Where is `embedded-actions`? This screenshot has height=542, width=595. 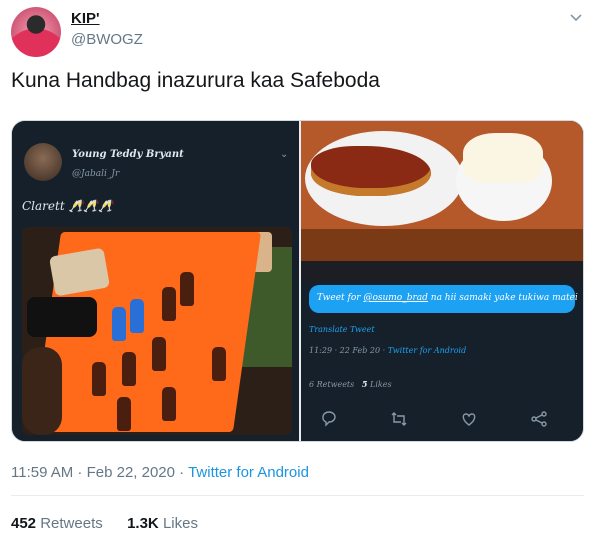 embedded-actions is located at coordinates (442, 421).